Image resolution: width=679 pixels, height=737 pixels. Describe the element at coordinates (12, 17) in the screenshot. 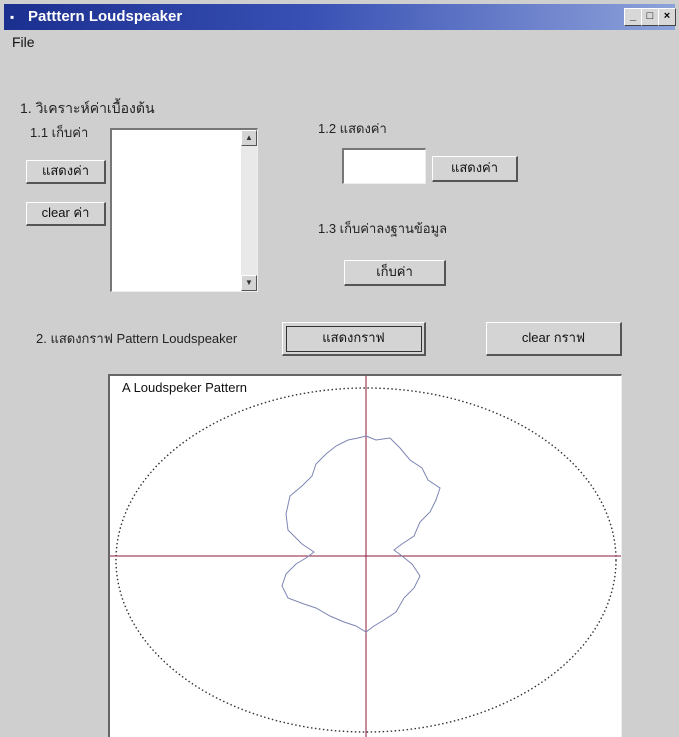

I see `app-icon: ▪` at that location.